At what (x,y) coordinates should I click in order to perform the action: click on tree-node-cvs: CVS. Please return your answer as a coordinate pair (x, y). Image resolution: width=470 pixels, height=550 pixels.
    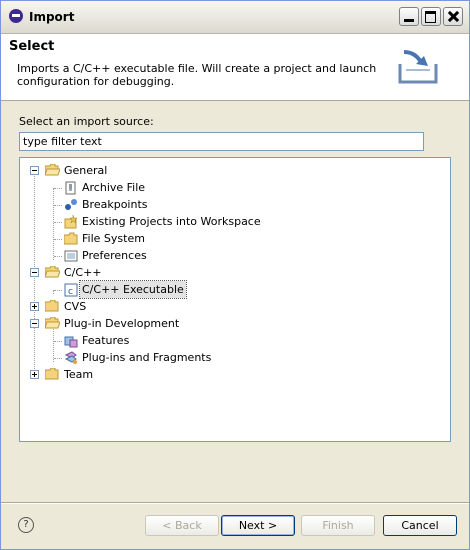
    Looking at the image, I should click on (234, 306).